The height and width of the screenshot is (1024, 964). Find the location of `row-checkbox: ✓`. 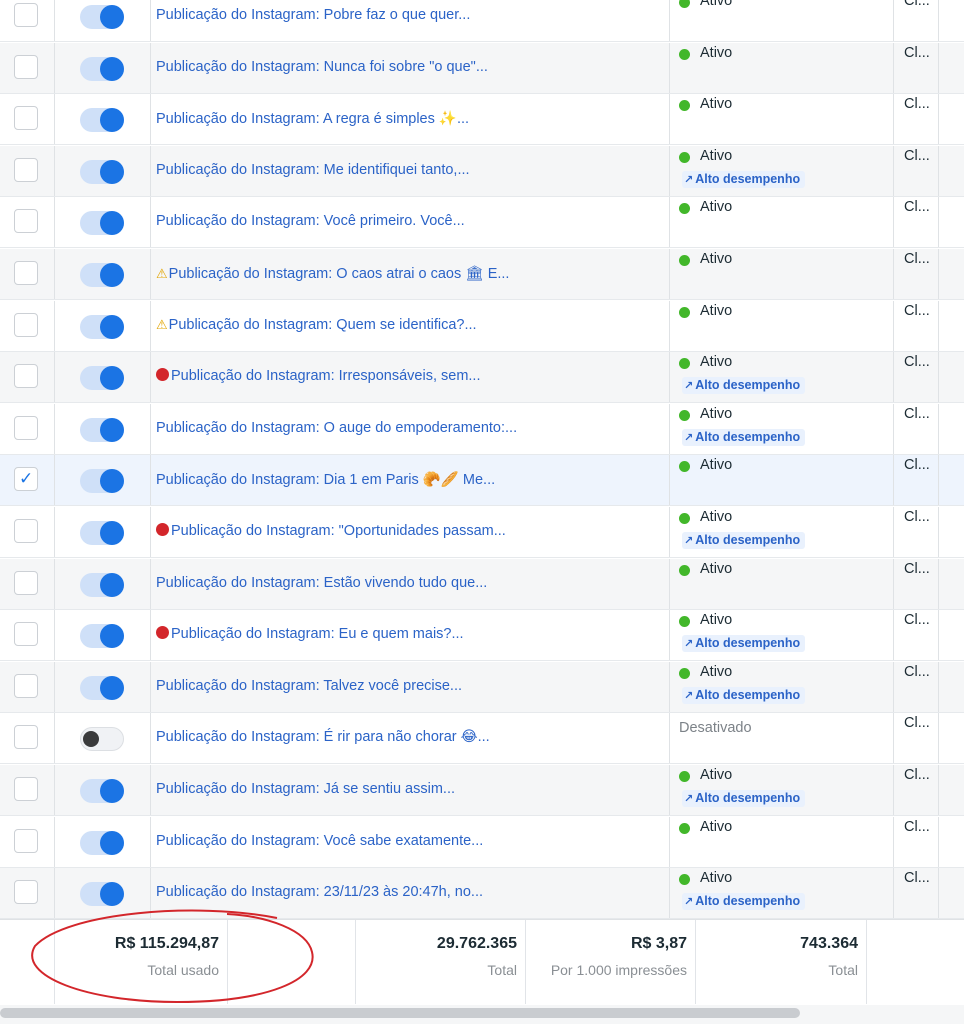

row-checkbox: ✓ is located at coordinates (26, 479).